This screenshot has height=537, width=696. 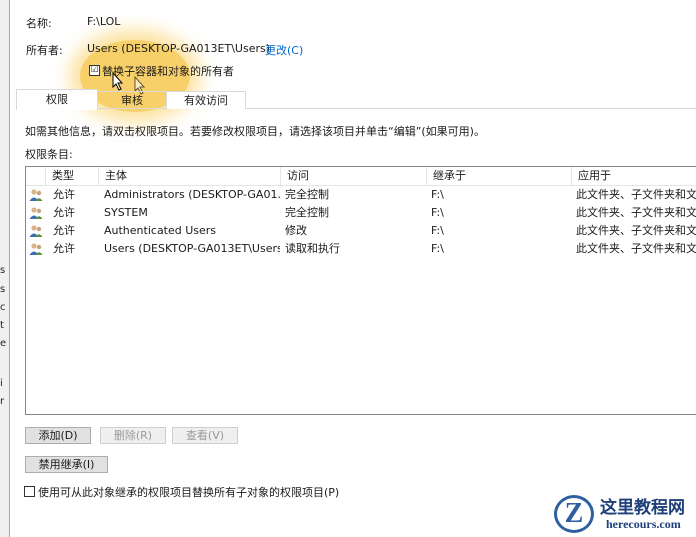 I want to click on strip-char: i, so click(x=1, y=383).